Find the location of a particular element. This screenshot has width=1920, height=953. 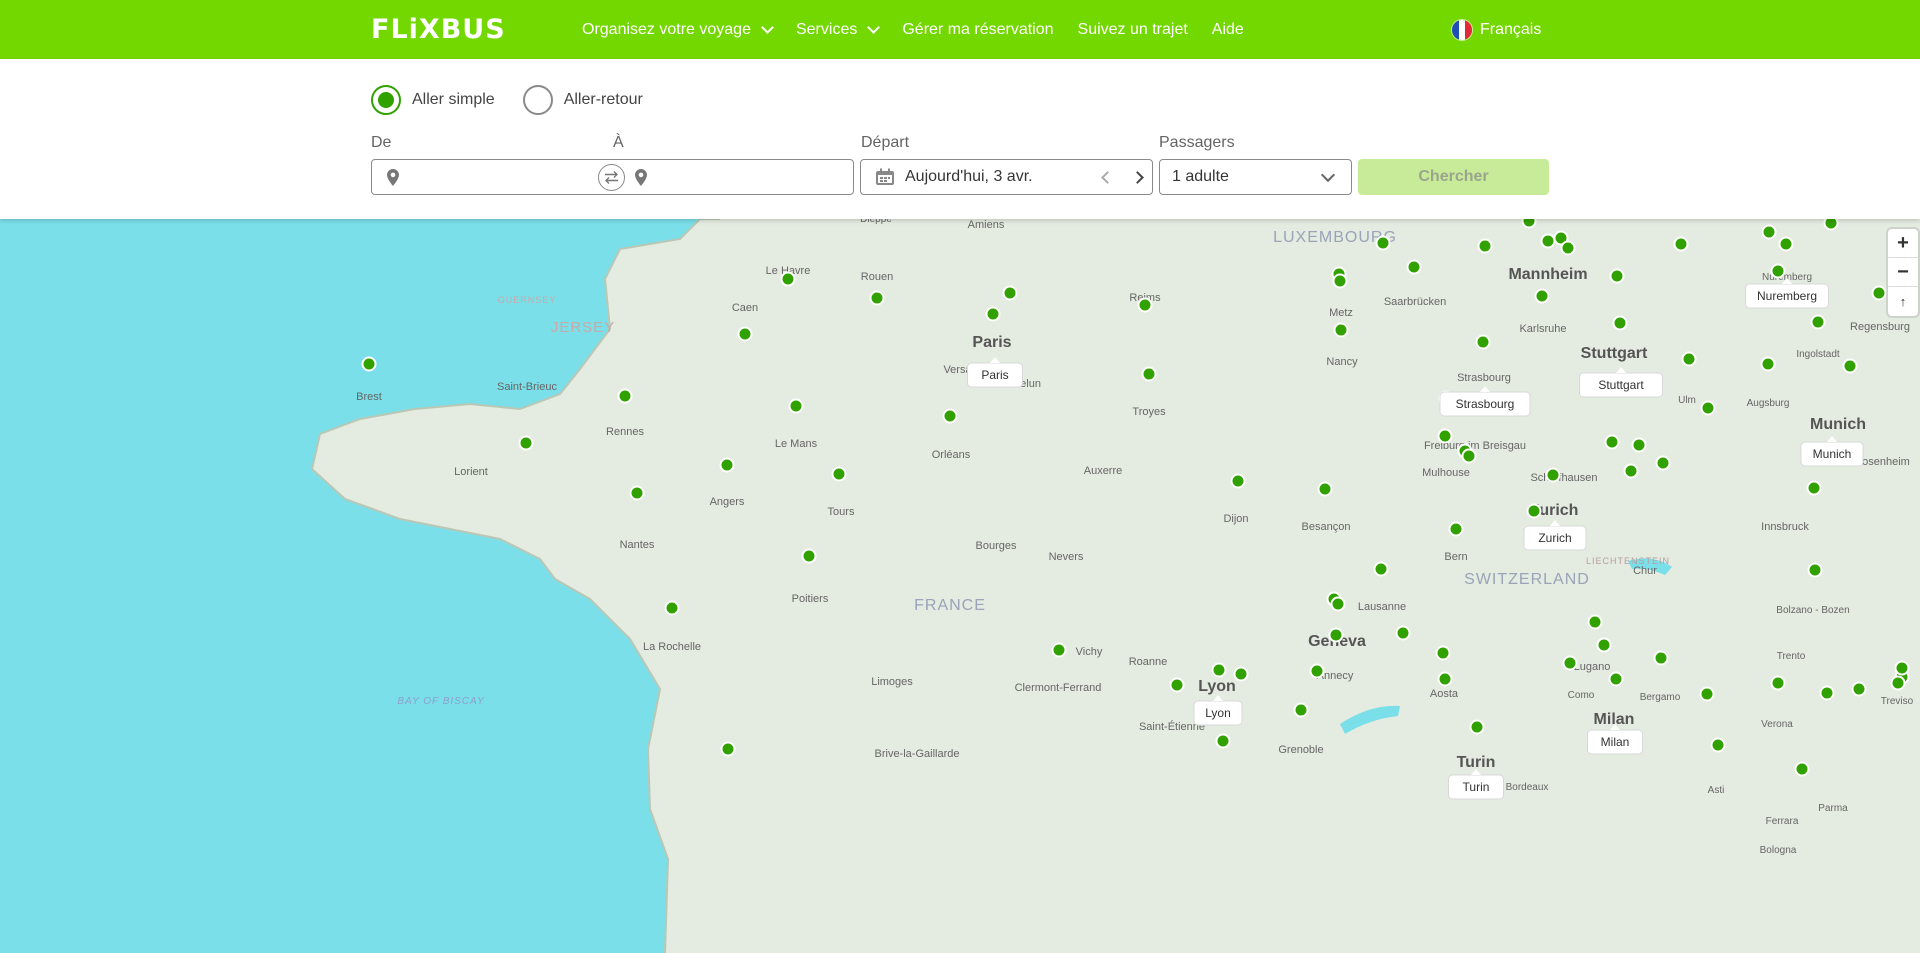

swap-button is located at coordinates (611, 177).